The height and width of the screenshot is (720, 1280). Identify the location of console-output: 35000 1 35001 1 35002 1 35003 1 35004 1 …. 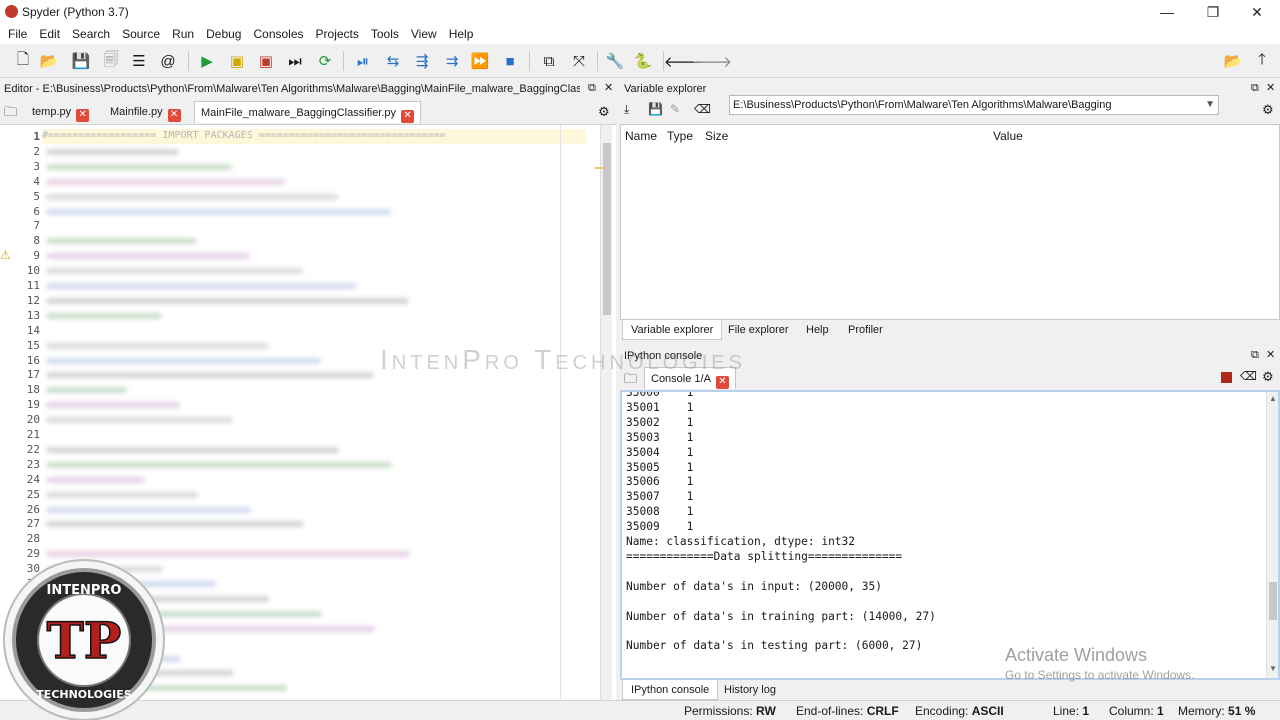
(781, 522).